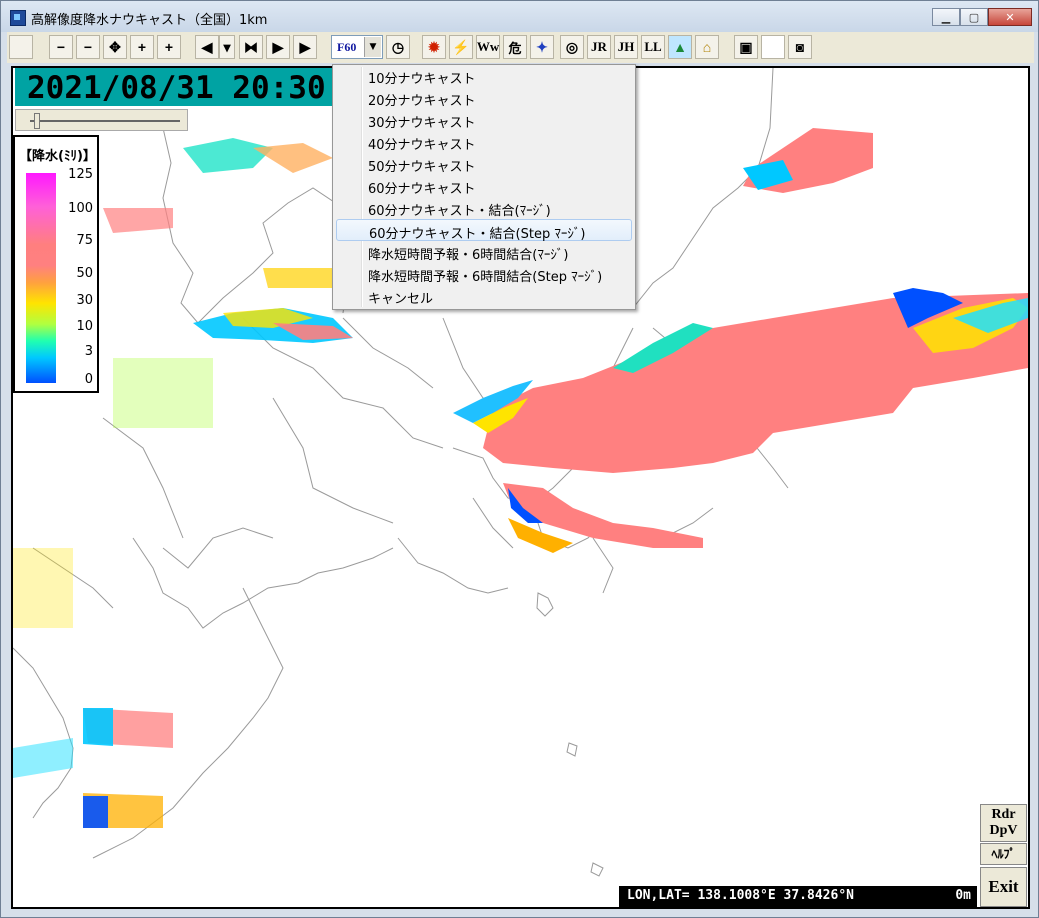  I want to click on close-button: ✕, so click(1010, 17).